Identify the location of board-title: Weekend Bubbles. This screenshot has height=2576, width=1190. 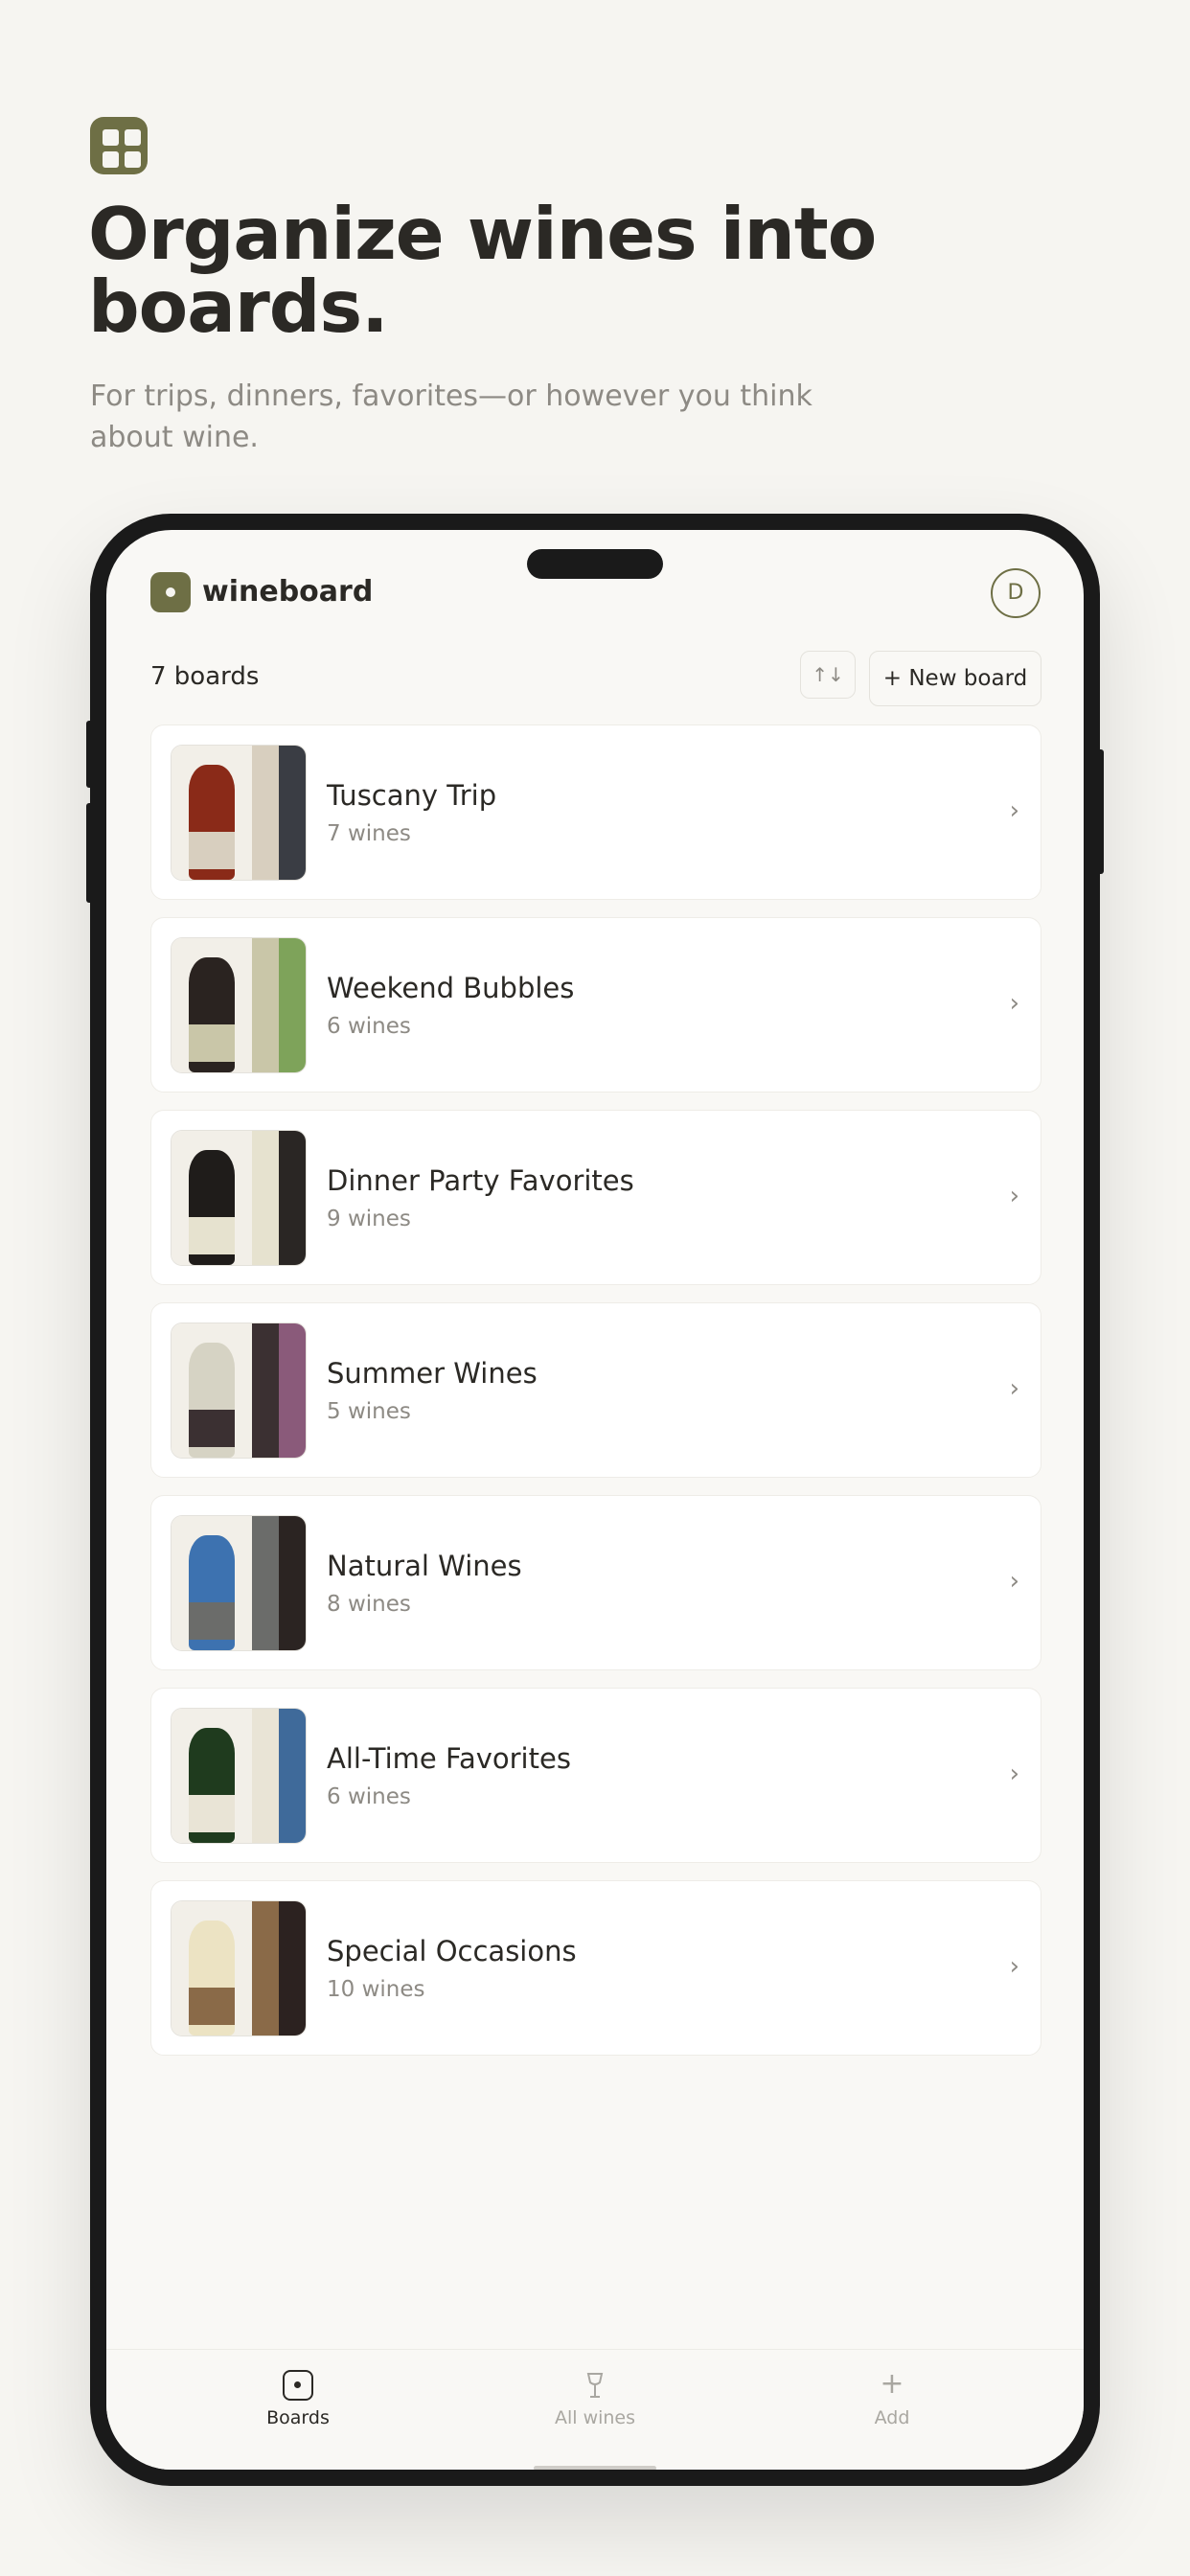
(451, 988).